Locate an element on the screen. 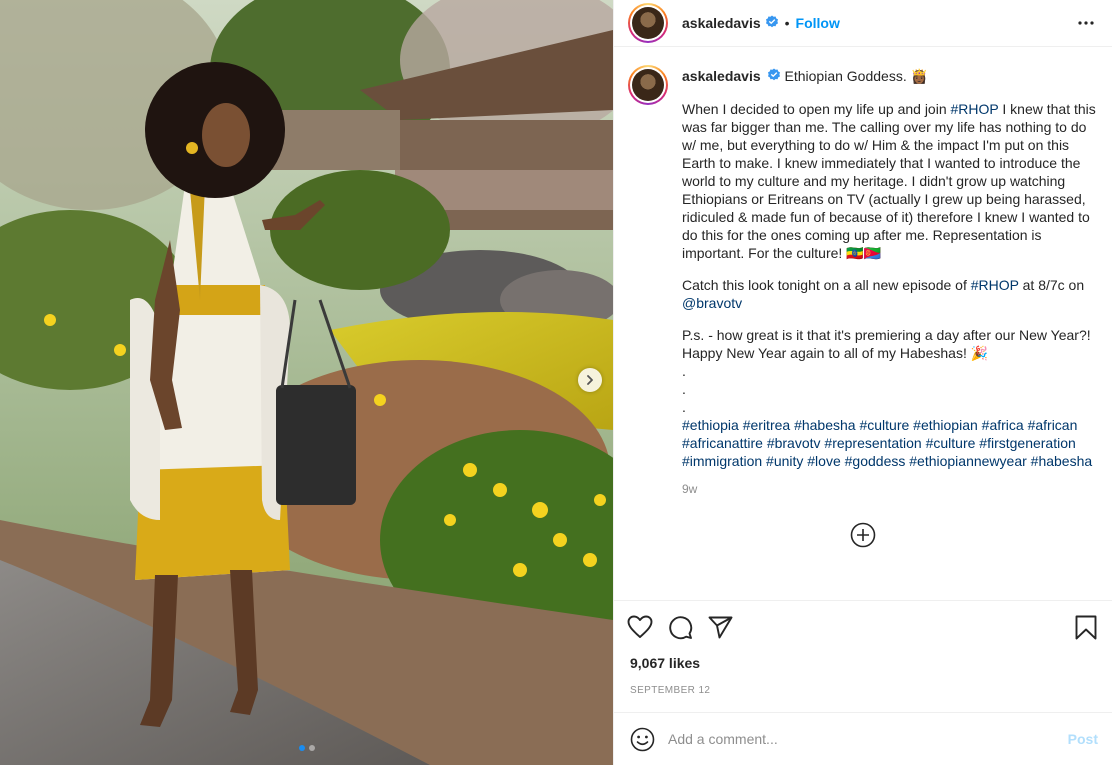 This screenshot has height=765, width=1112. heart-icon is located at coordinates (640, 626).